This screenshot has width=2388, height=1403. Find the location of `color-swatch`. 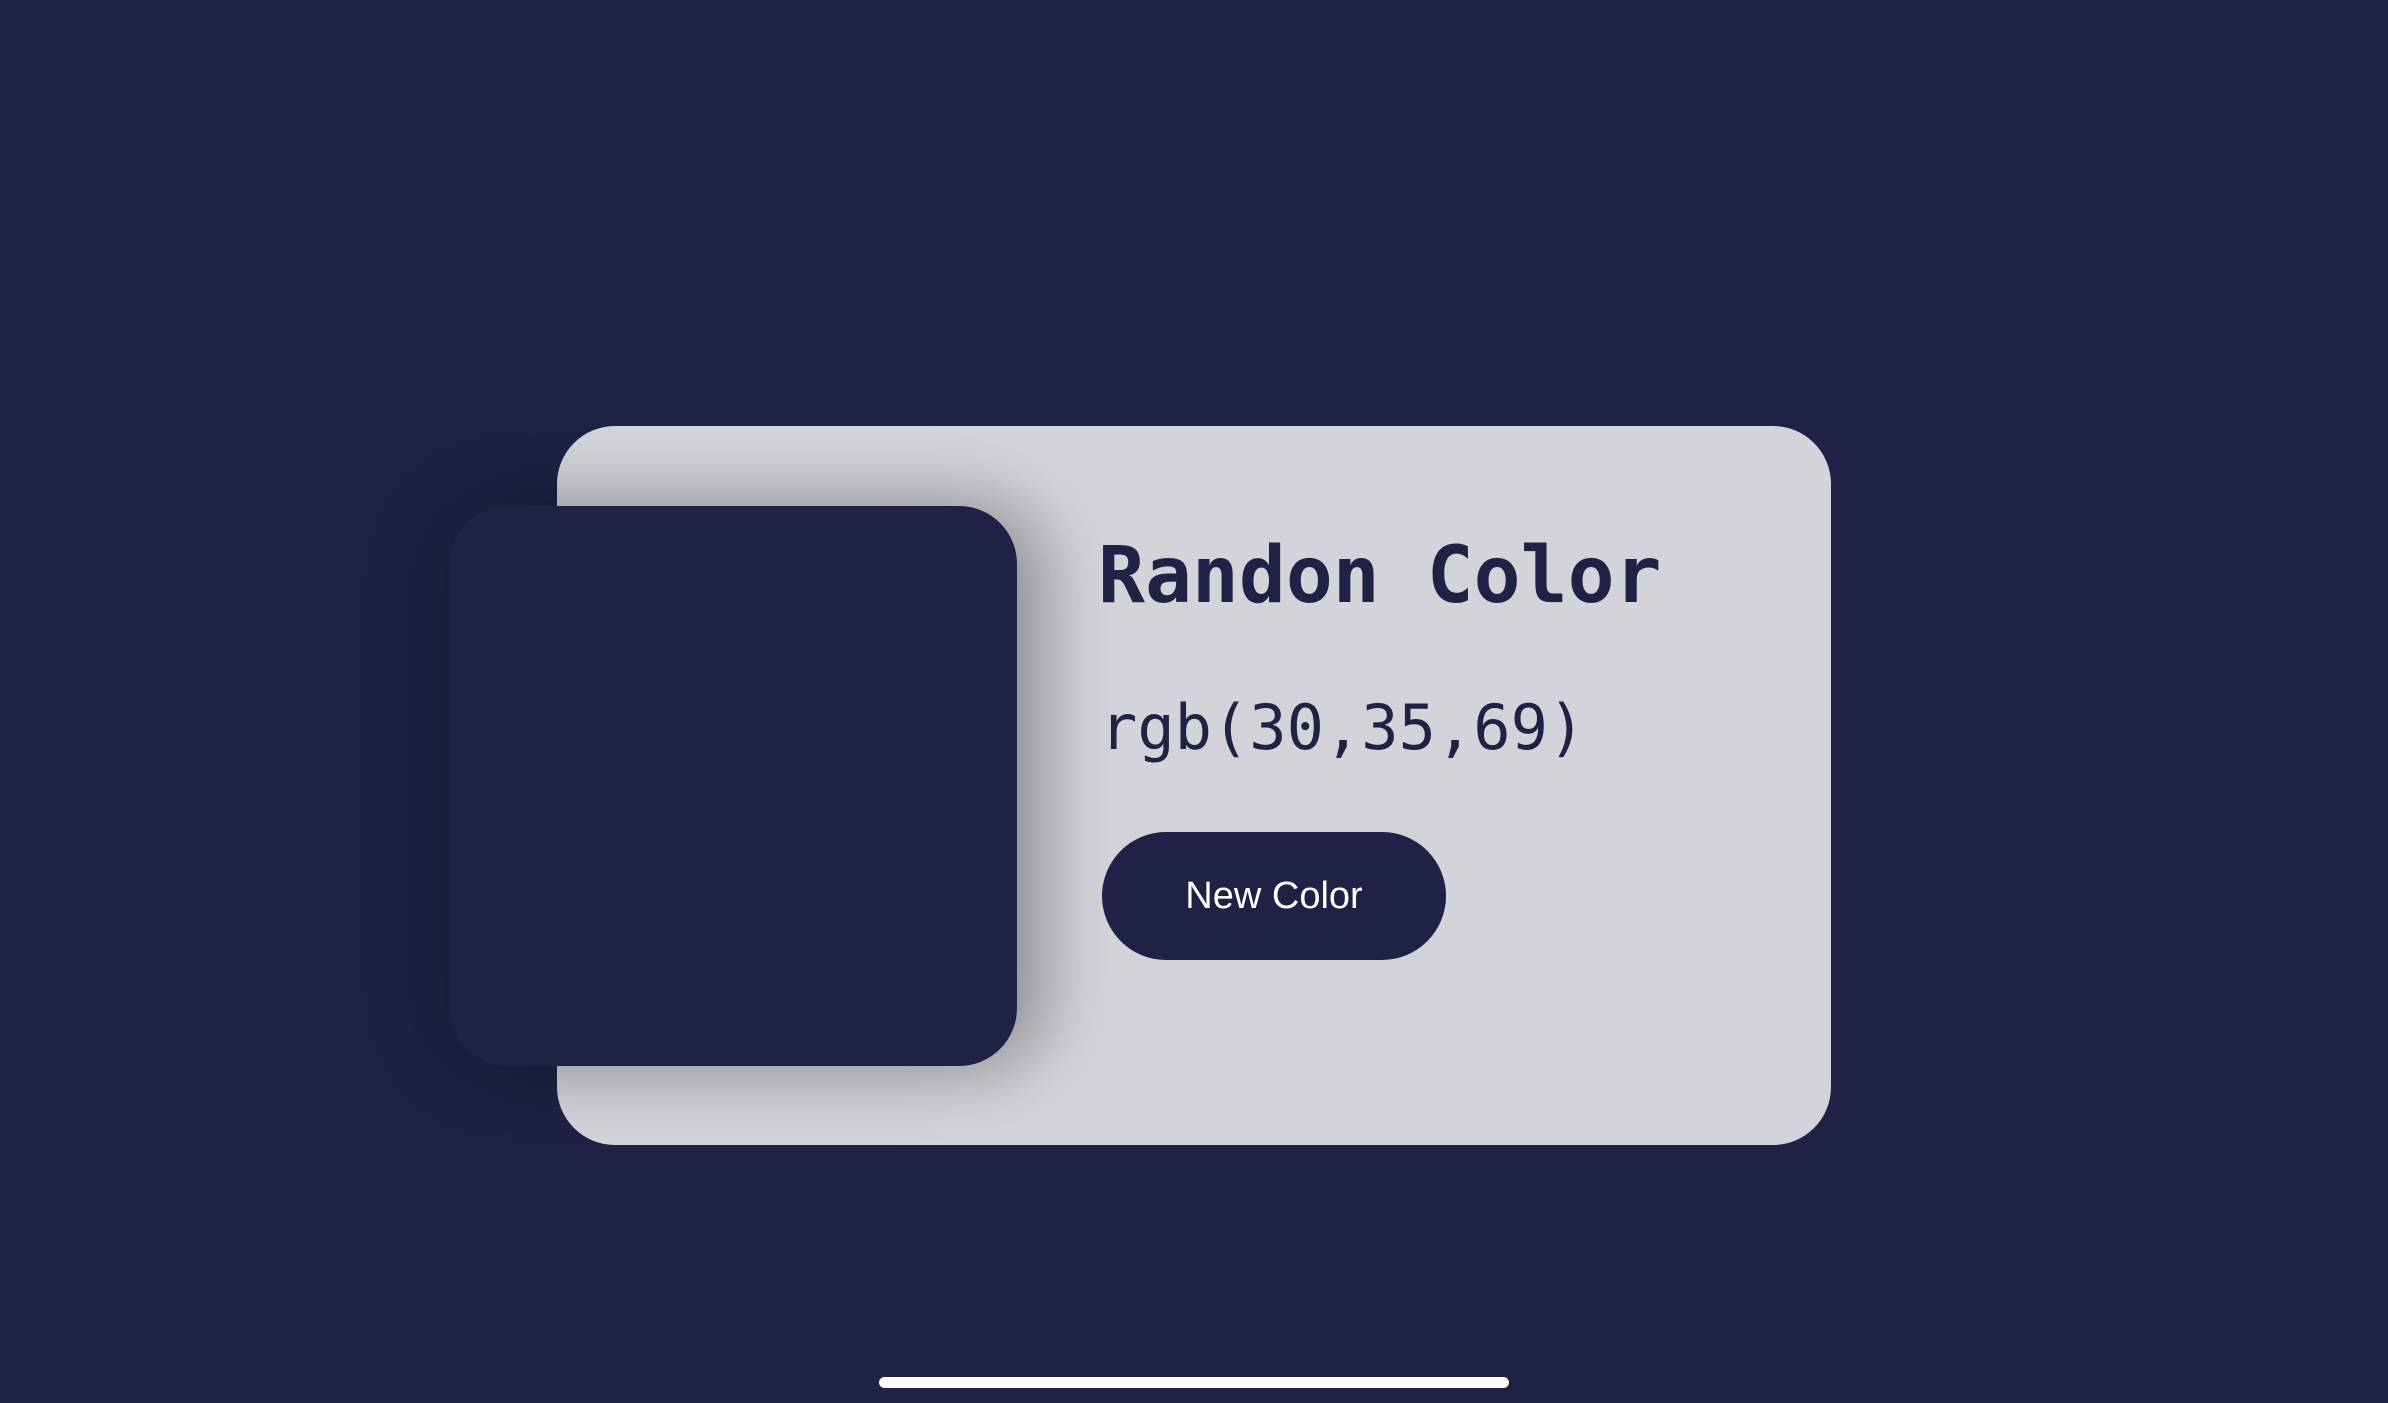

color-swatch is located at coordinates (733, 786).